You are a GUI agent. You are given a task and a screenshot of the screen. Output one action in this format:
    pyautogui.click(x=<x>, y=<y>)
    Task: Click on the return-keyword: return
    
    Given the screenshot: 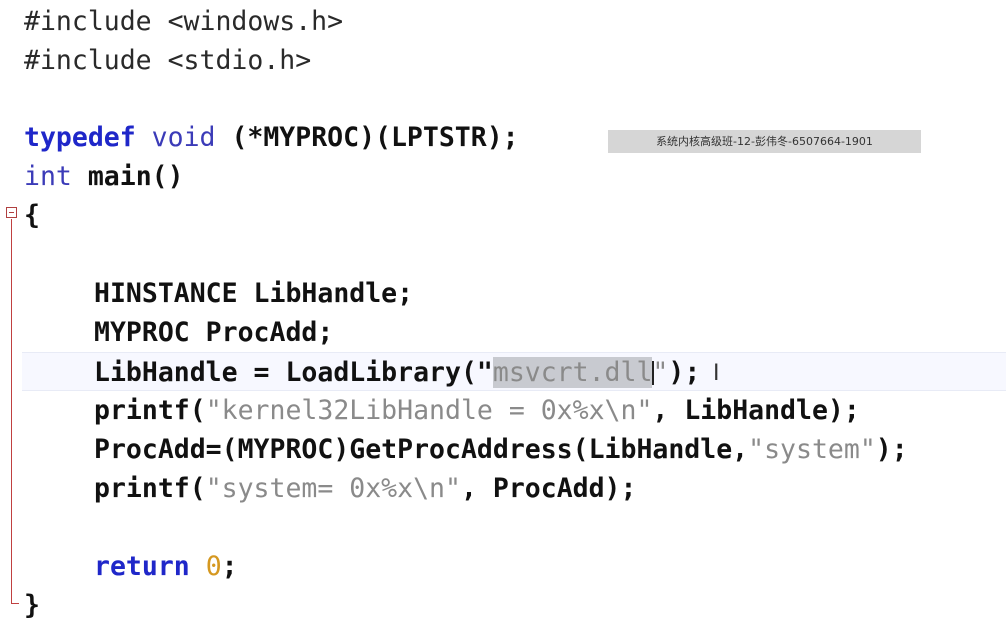 What is the action you would take?
    pyautogui.click(x=142, y=566)
    